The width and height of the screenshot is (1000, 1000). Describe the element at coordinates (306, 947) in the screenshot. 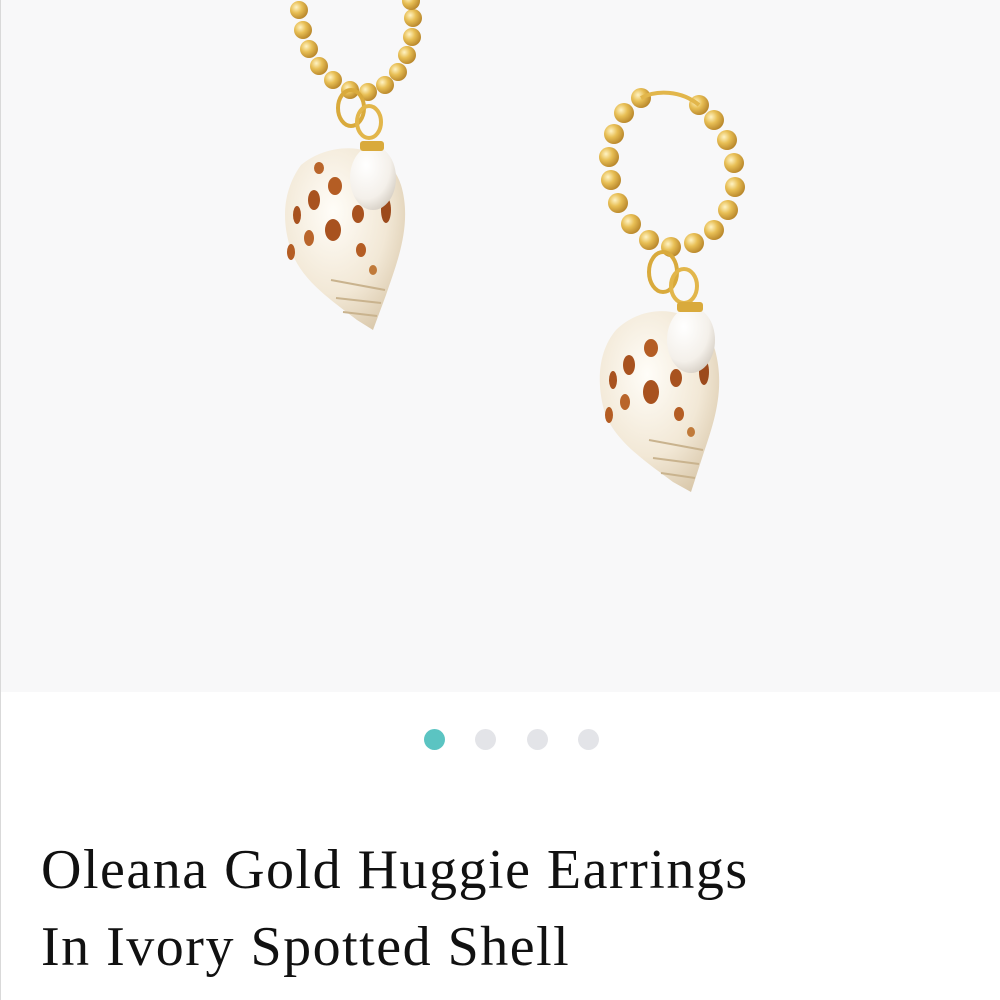

I see `product-title-line-2: In Ivory Spotted Shell` at that location.